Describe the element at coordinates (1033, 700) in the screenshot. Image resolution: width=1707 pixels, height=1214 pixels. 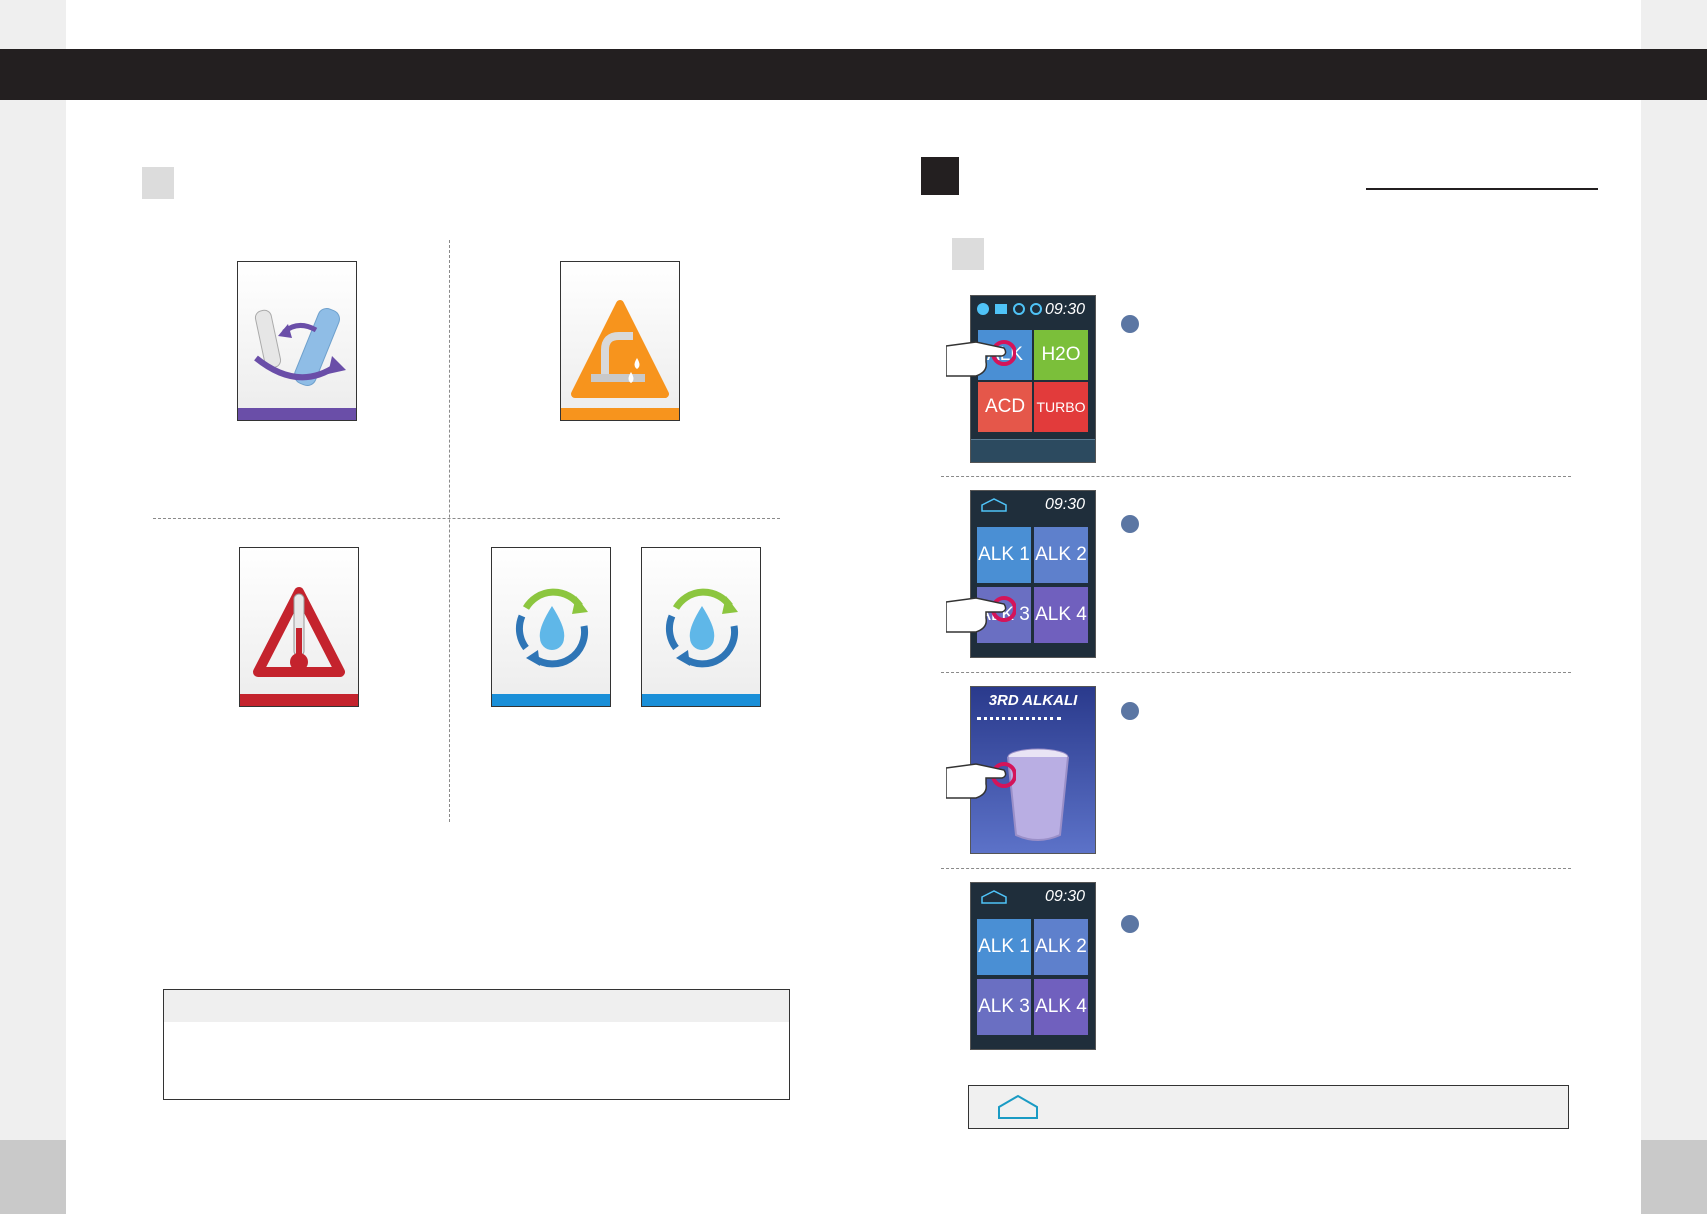
I see `dispense-title: 3RD ALKALI` at that location.